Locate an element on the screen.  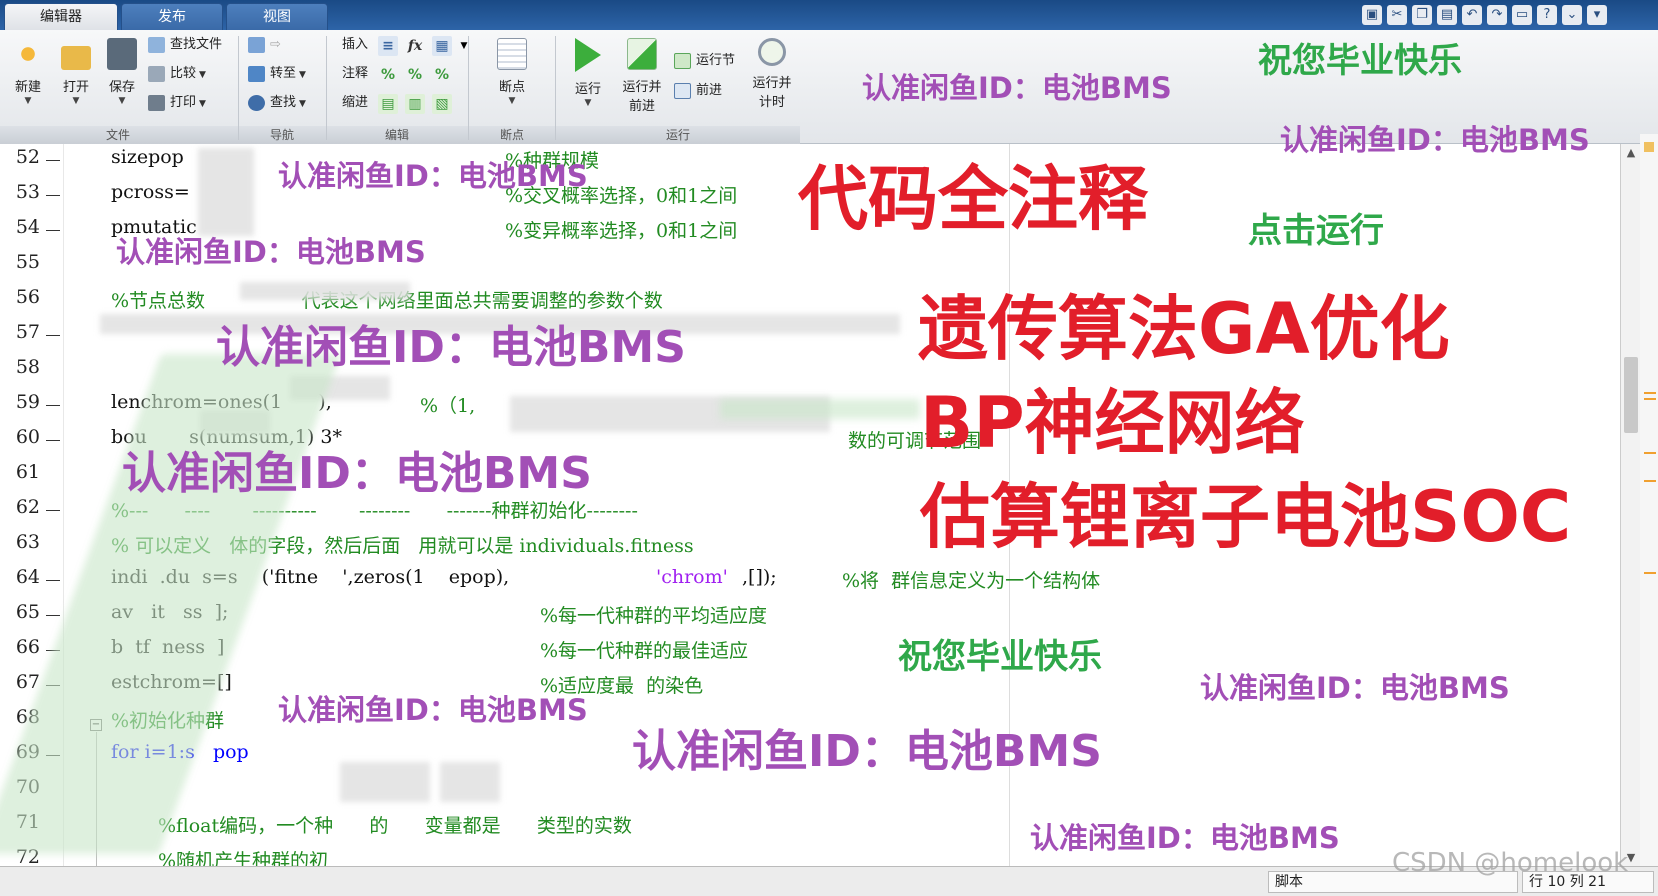
redo-icon: ↷ is located at coordinates (1497, 15).